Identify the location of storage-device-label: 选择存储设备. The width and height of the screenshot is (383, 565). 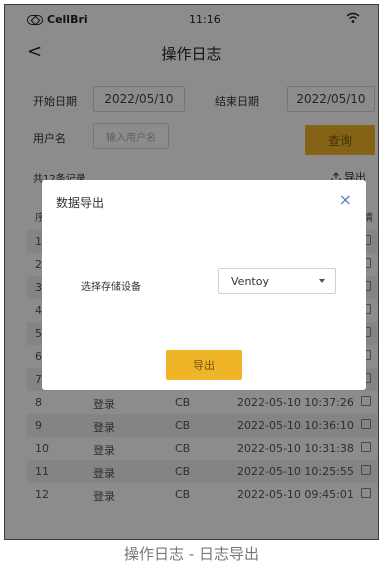
(111, 287).